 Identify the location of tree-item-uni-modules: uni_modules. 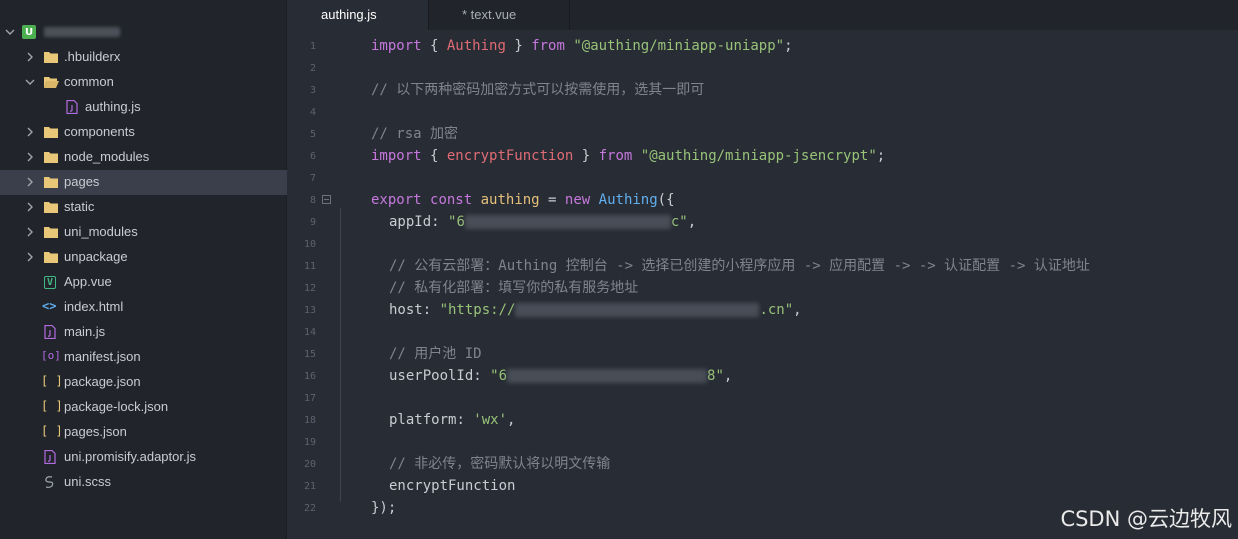
(143, 232).